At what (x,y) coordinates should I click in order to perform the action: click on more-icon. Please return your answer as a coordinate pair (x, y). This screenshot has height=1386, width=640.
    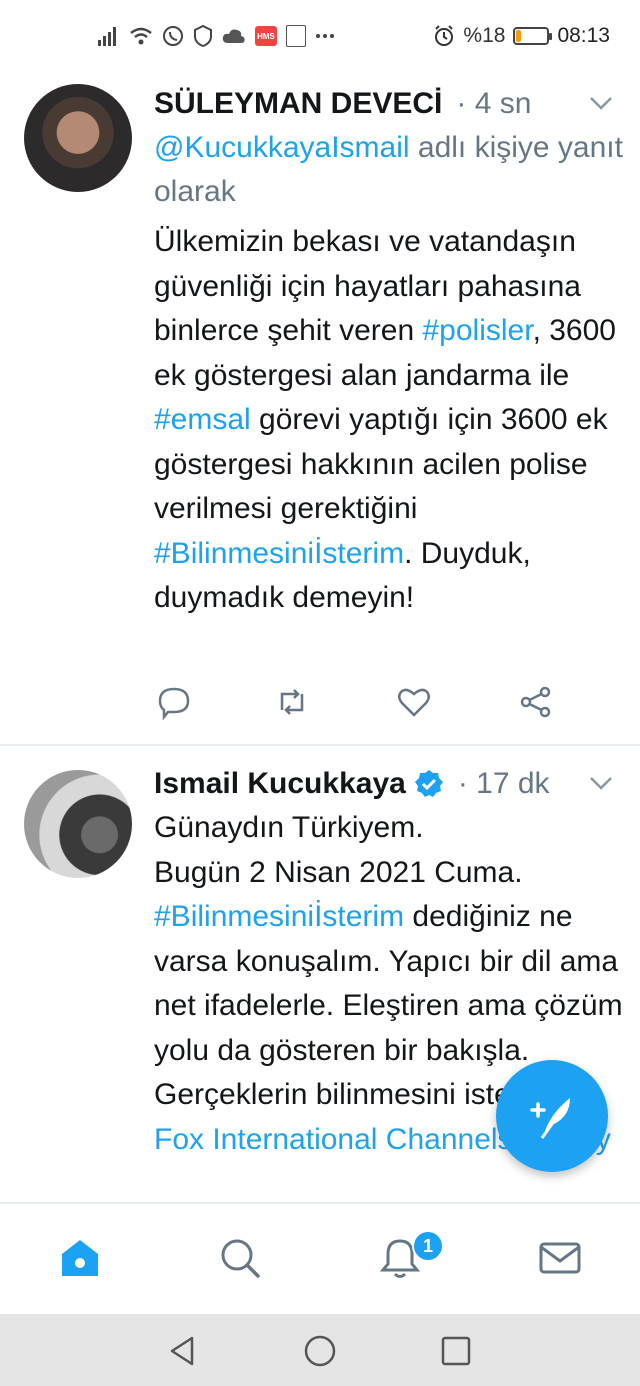
    Looking at the image, I should click on (325, 36).